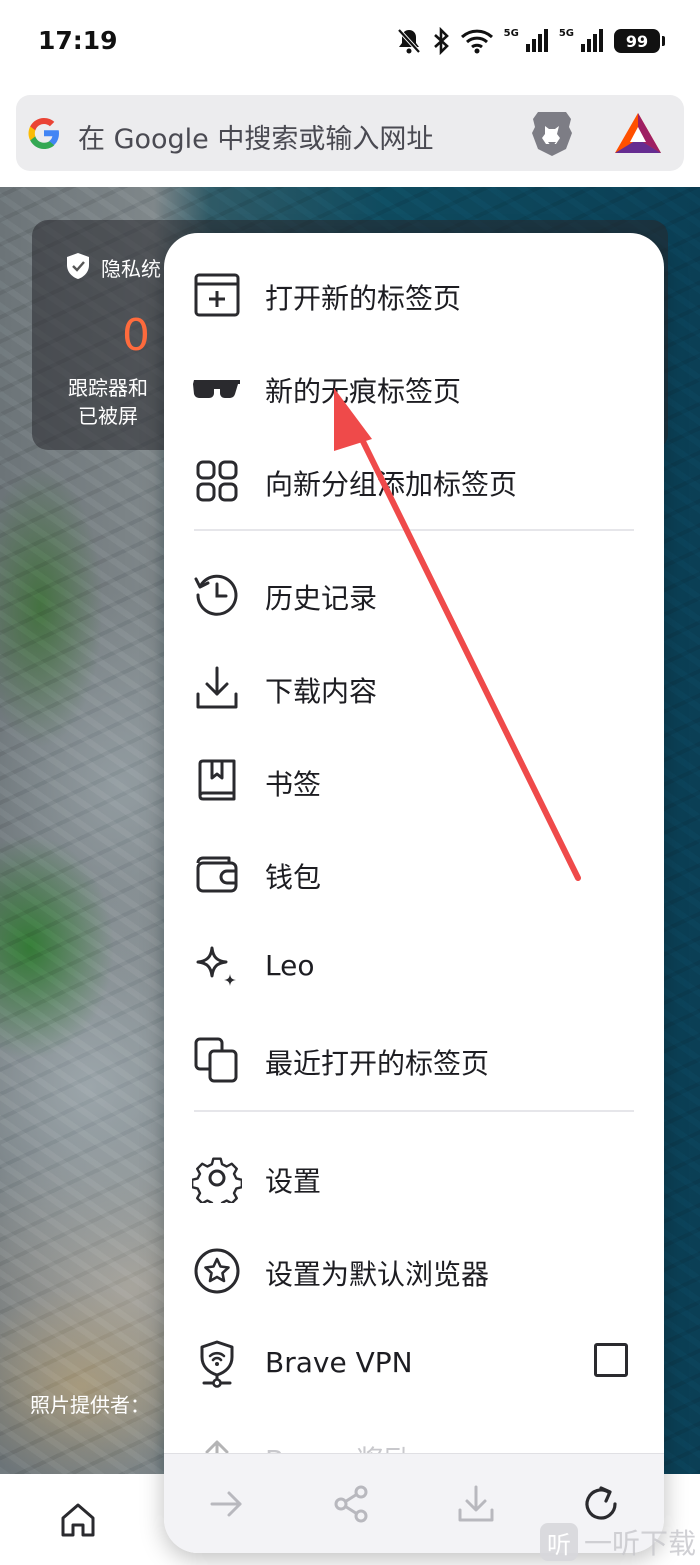 The width and height of the screenshot is (700, 1565). I want to click on menu-item-label: 钱包, so click(293, 877).